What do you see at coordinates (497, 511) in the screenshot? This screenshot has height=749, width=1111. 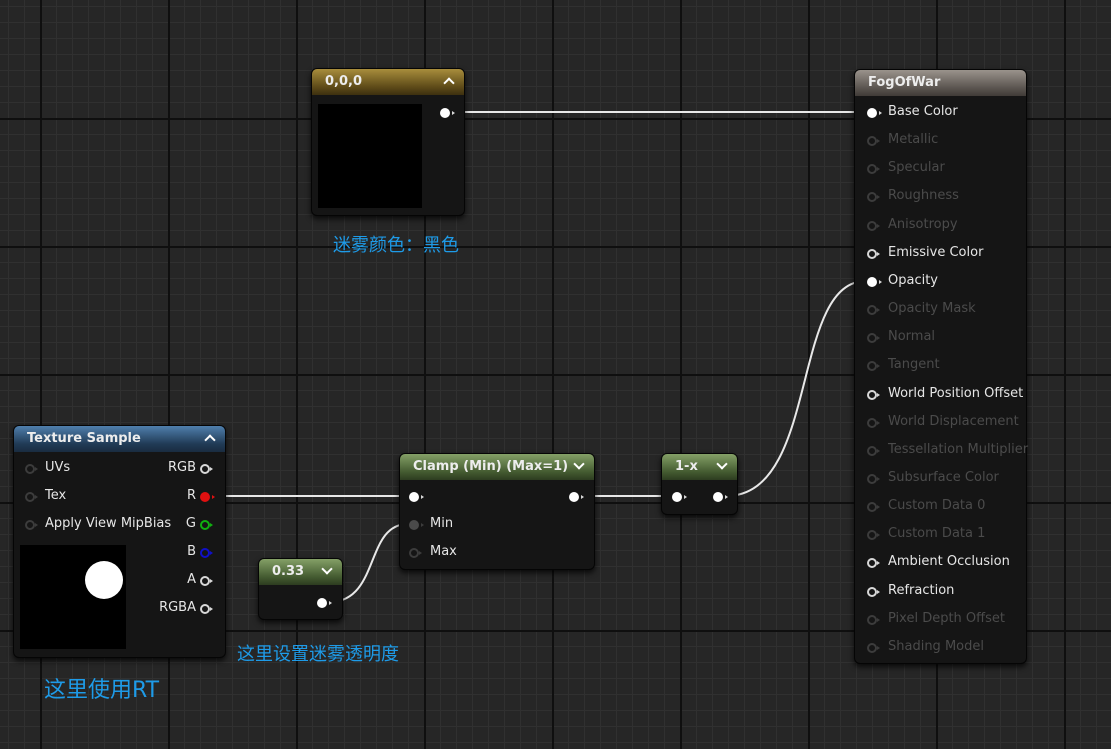 I see `clamp-node: Clamp (Min) (Max=1) Min Max` at bounding box center [497, 511].